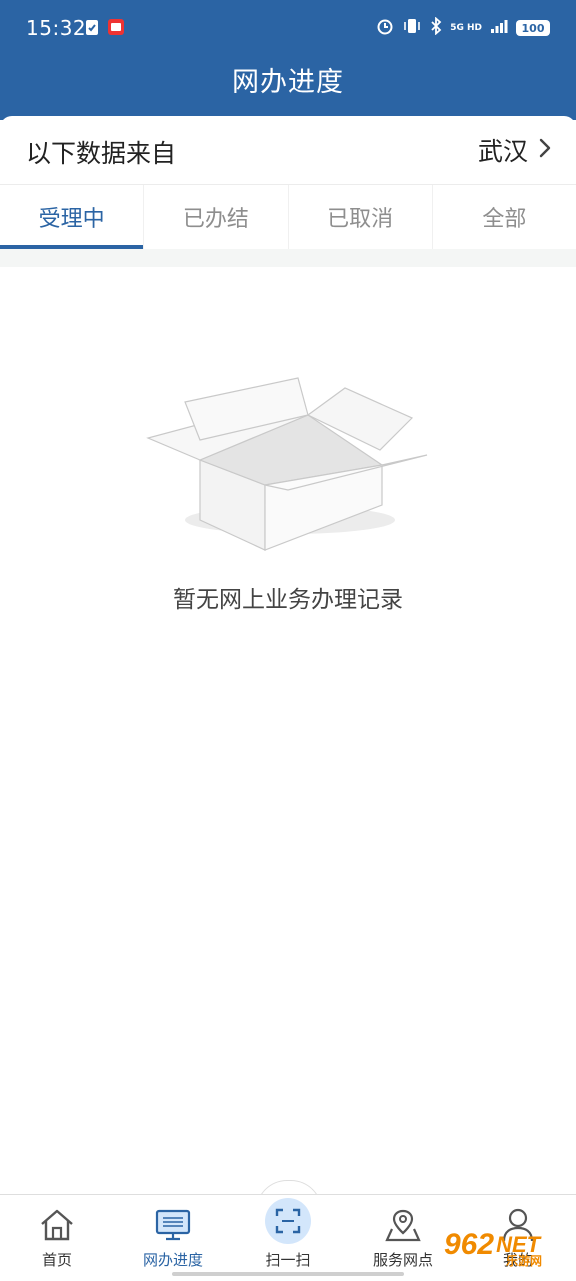 The width and height of the screenshot is (576, 1281). Describe the element at coordinates (469, 1244) in the screenshot. I see `watermark-number: 962` at that location.